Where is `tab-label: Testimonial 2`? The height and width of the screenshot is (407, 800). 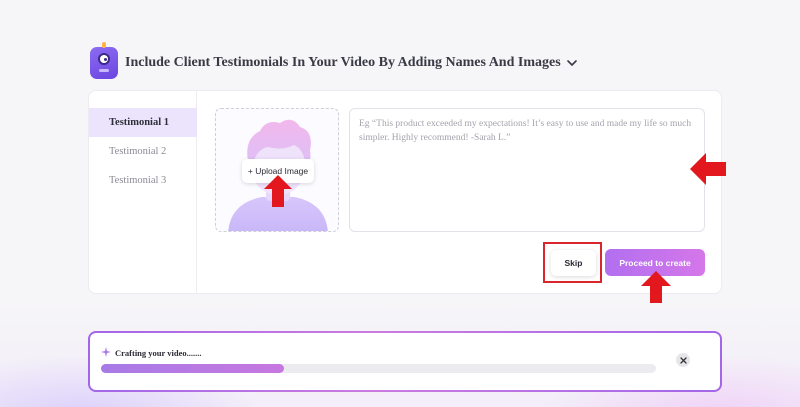 tab-label: Testimonial 2 is located at coordinates (138, 151).